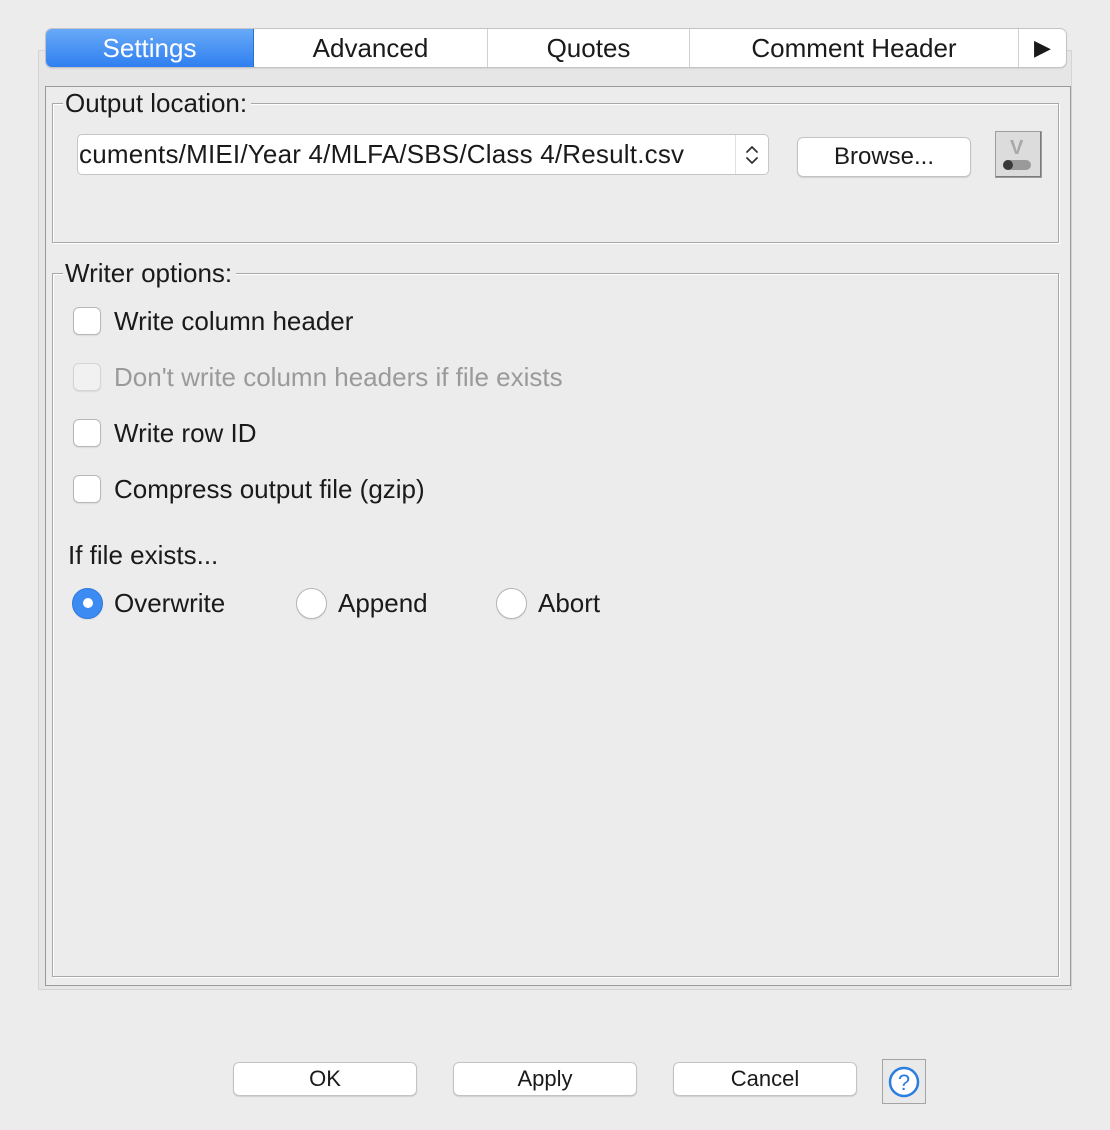 This screenshot has width=1110, height=1130. What do you see at coordinates (150, 273) in the screenshot?
I see `writer-options-legend: Writer options:` at bounding box center [150, 273].